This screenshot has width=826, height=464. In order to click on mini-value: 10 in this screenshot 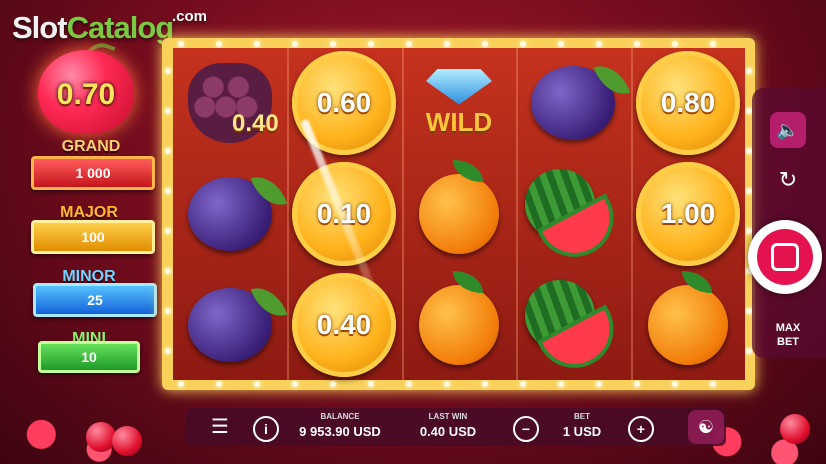, I will do `click(89, 357)`.